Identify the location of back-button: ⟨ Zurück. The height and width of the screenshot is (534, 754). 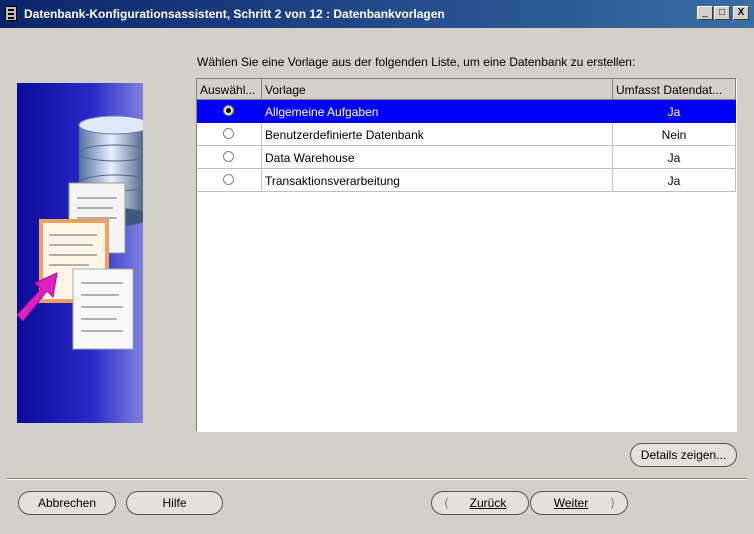
(480, 503).